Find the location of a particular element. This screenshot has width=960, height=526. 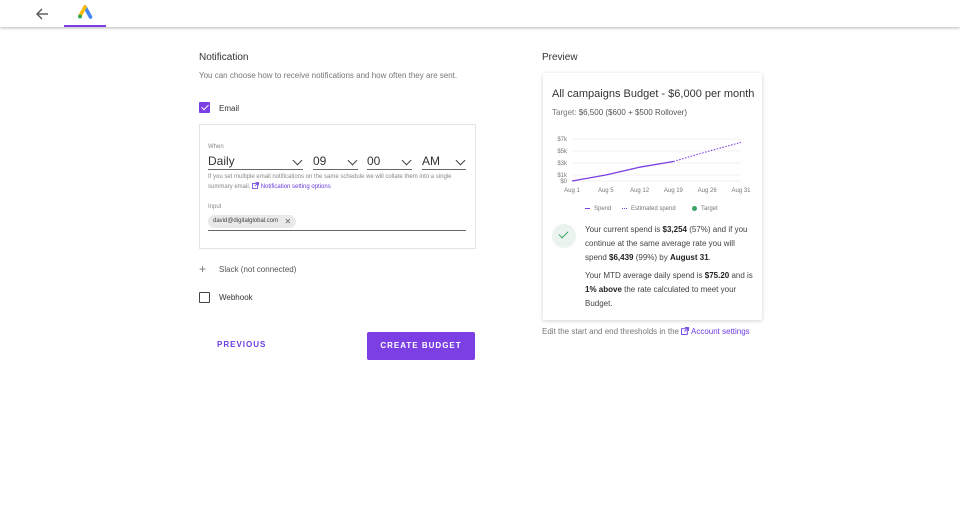

webhook-checkbox is located at coordinates (204, 297).